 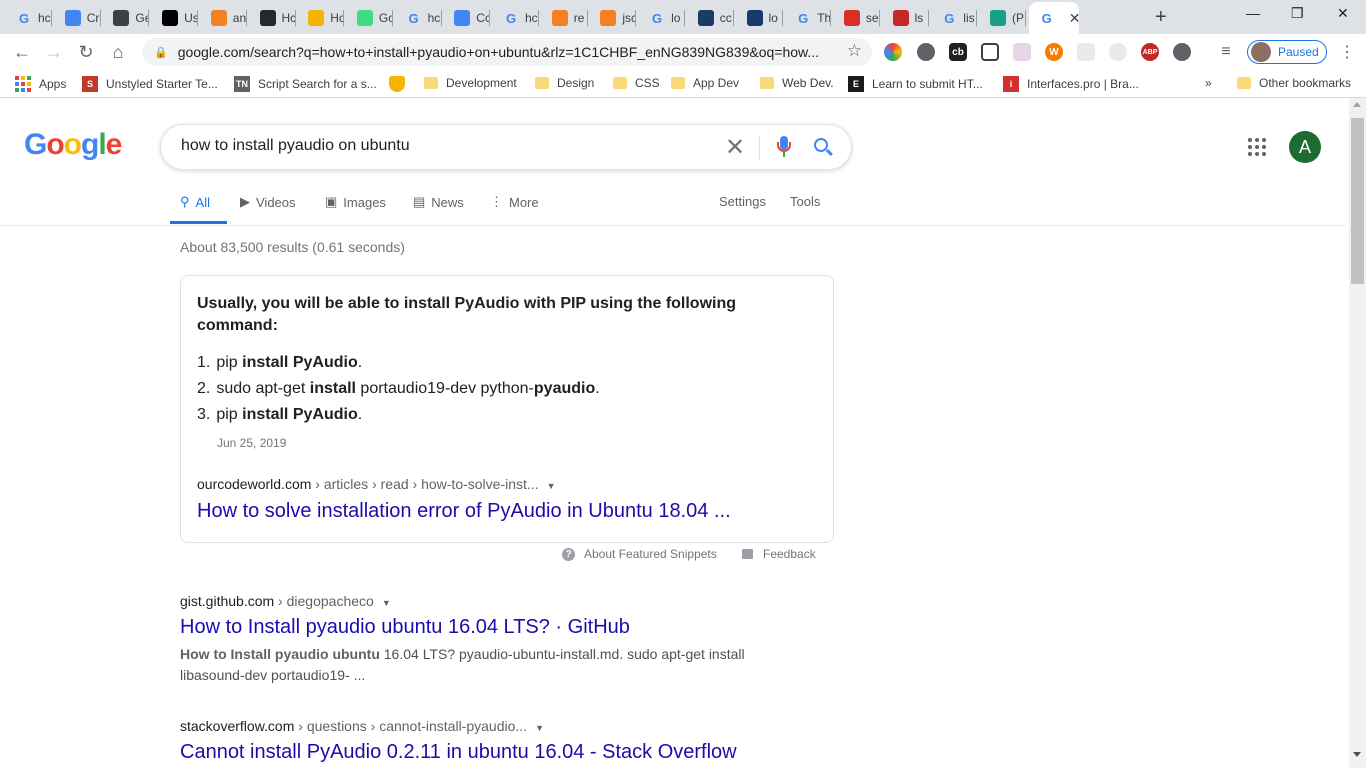 What do you see at coordinates (760, 18) in the screenshot?
I see `browser-tab: lo` at bounding box center [760, 18].